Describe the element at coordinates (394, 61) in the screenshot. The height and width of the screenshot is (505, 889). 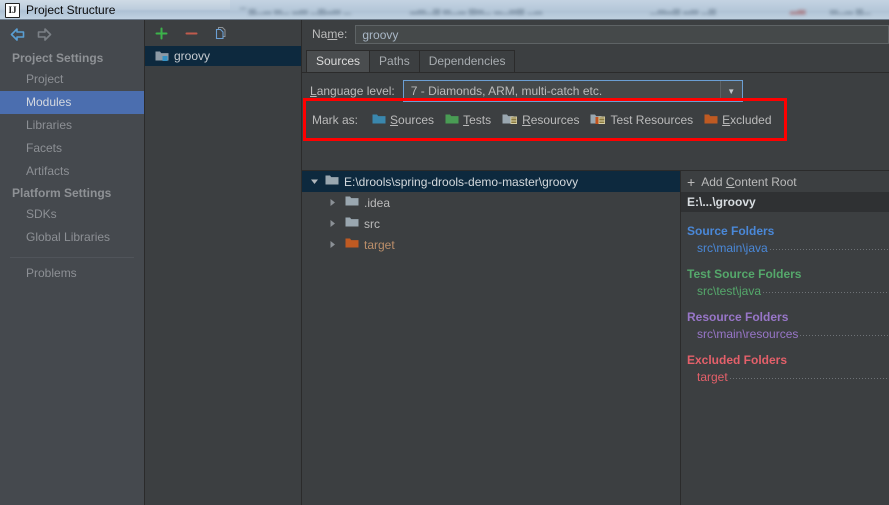
I see `tab-paths: Paths` at that location.